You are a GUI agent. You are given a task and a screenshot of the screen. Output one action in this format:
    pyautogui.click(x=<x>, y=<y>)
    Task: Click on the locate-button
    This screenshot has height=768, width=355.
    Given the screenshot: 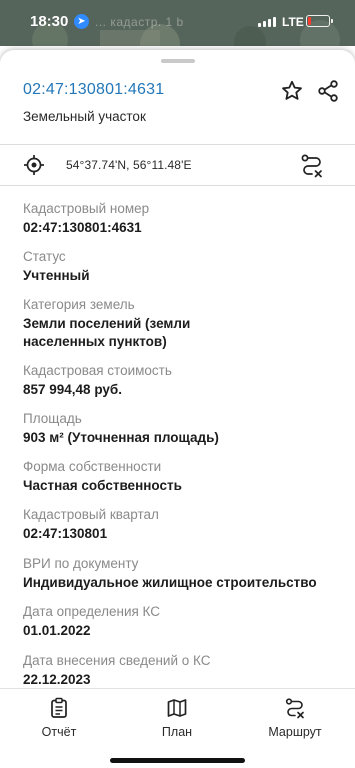 What is the action you would take?
    pyautogui.click(x=34, y=165)
    